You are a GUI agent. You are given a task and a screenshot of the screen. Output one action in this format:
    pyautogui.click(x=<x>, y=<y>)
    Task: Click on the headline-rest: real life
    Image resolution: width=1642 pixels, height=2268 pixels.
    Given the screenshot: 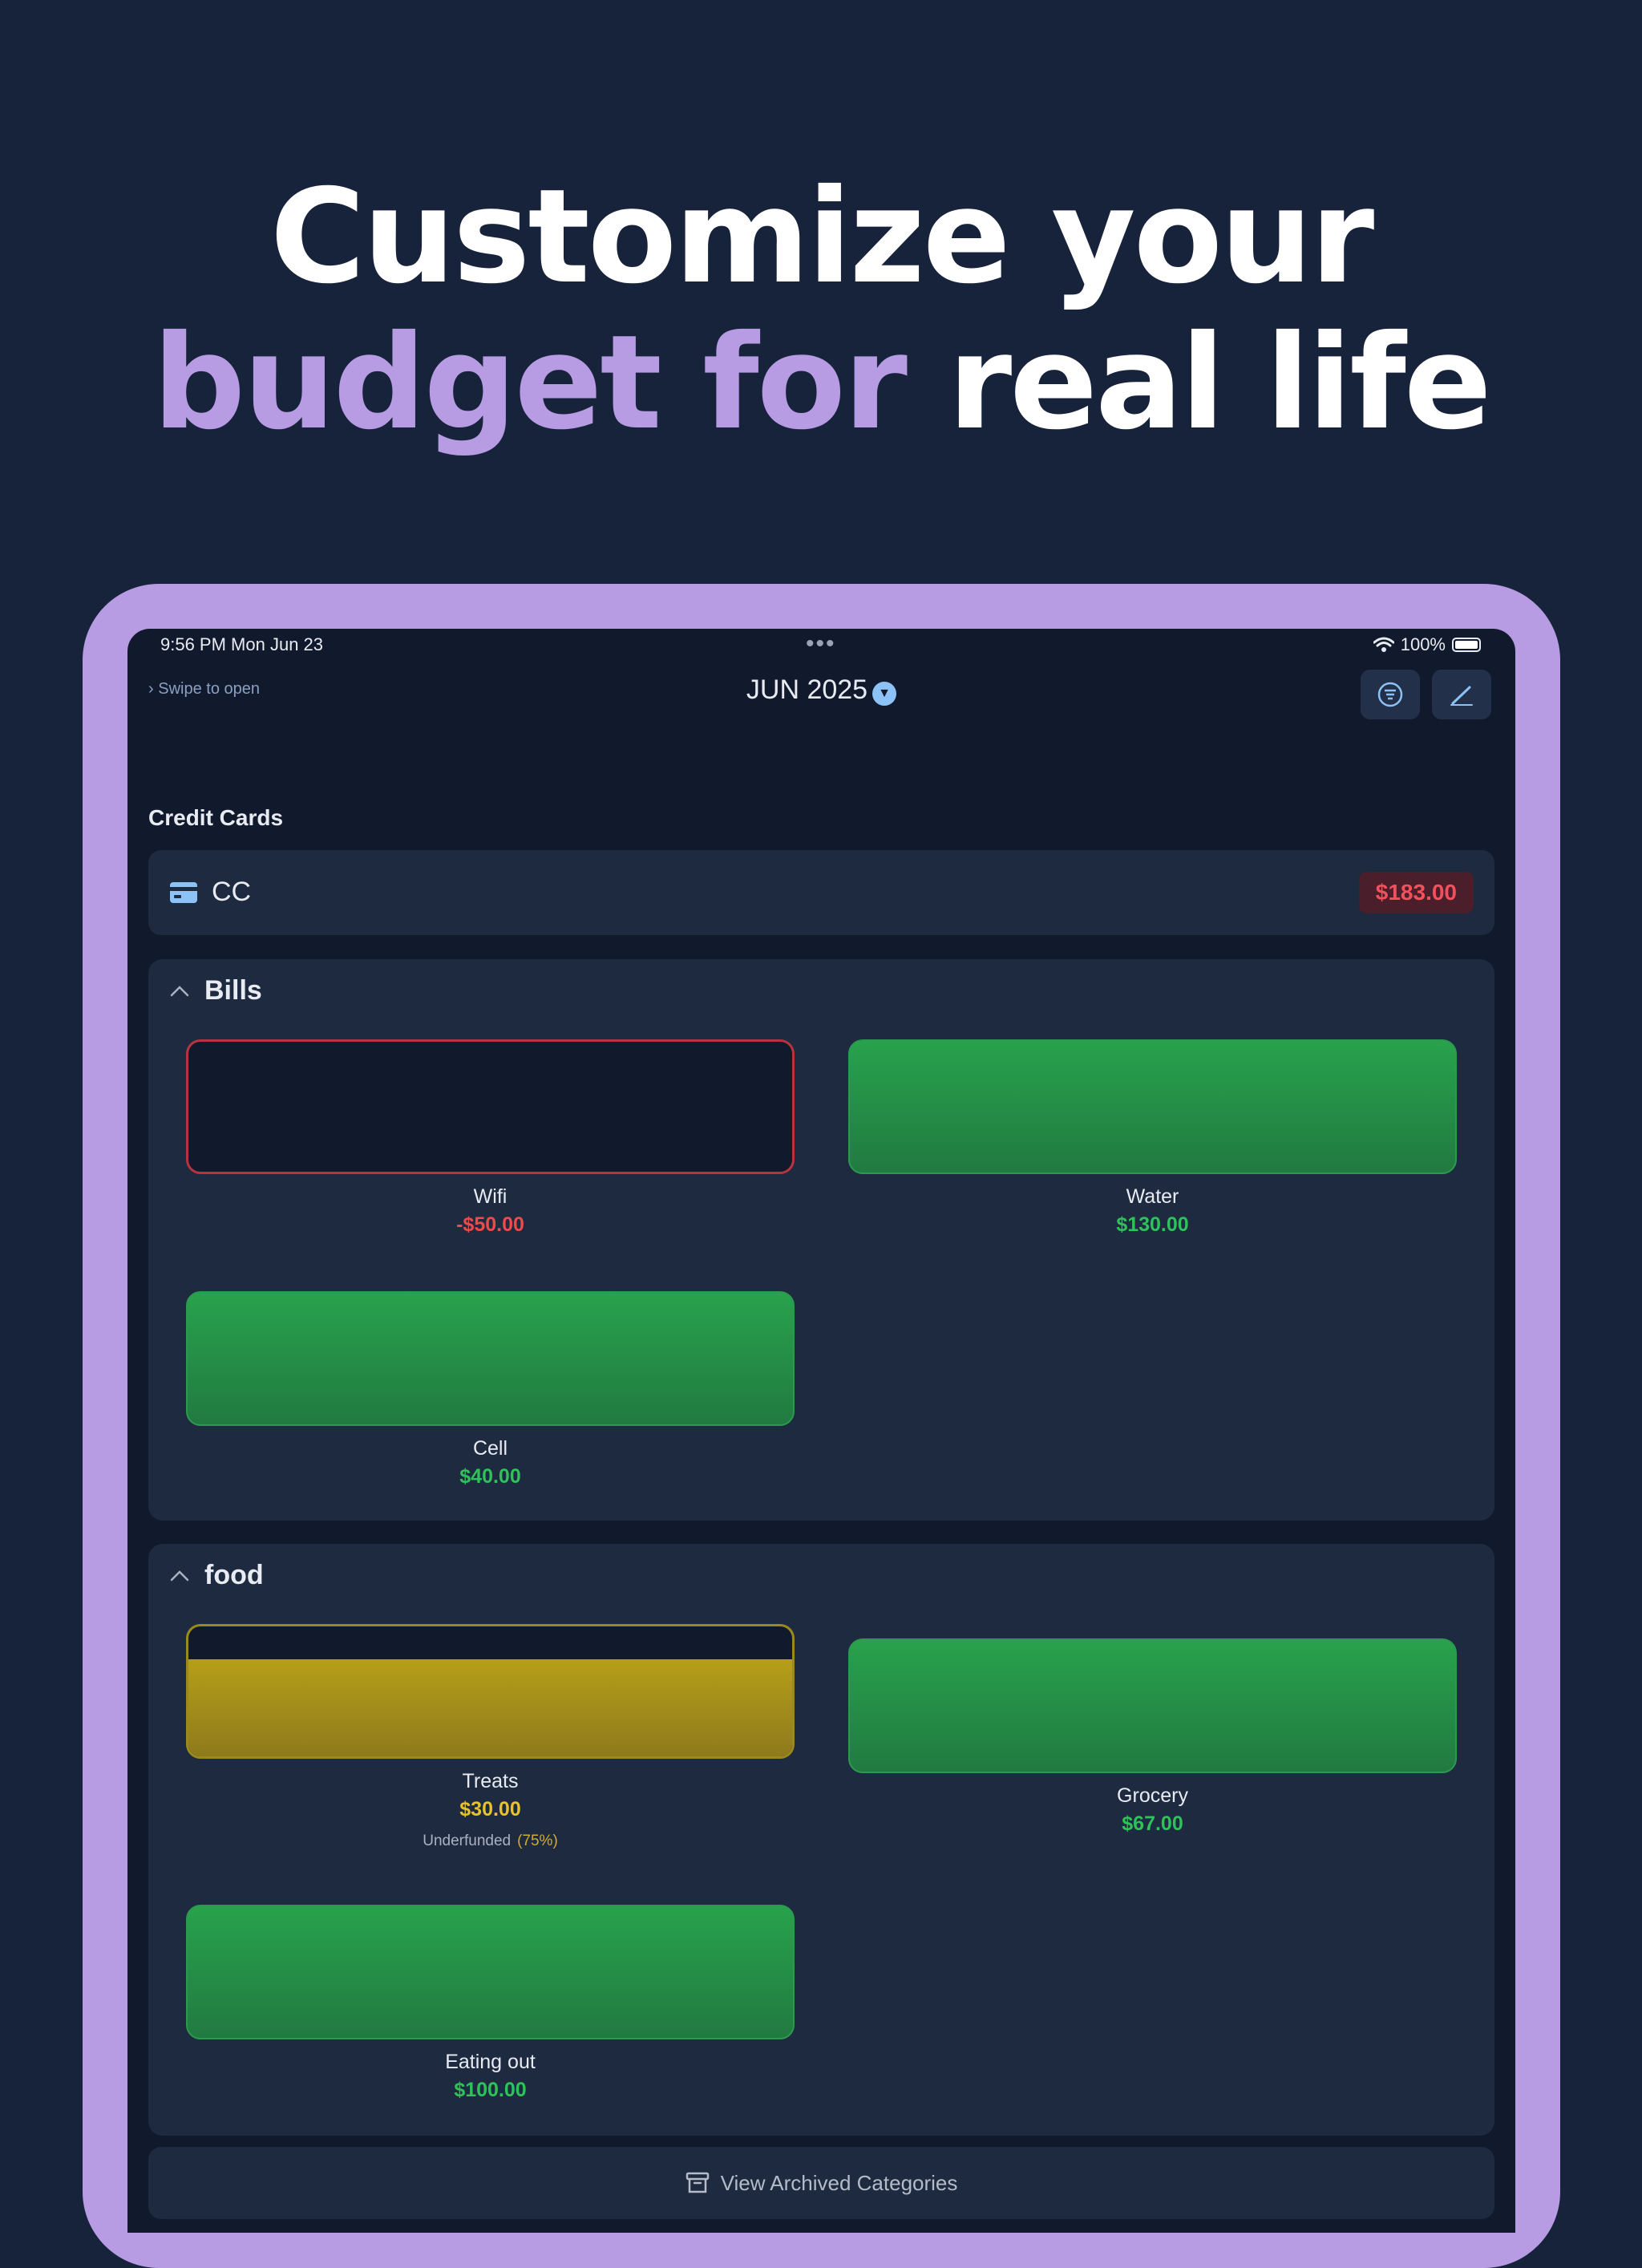 What is the action you would take?
    pyautogui.click(x=1219, y=383)
    